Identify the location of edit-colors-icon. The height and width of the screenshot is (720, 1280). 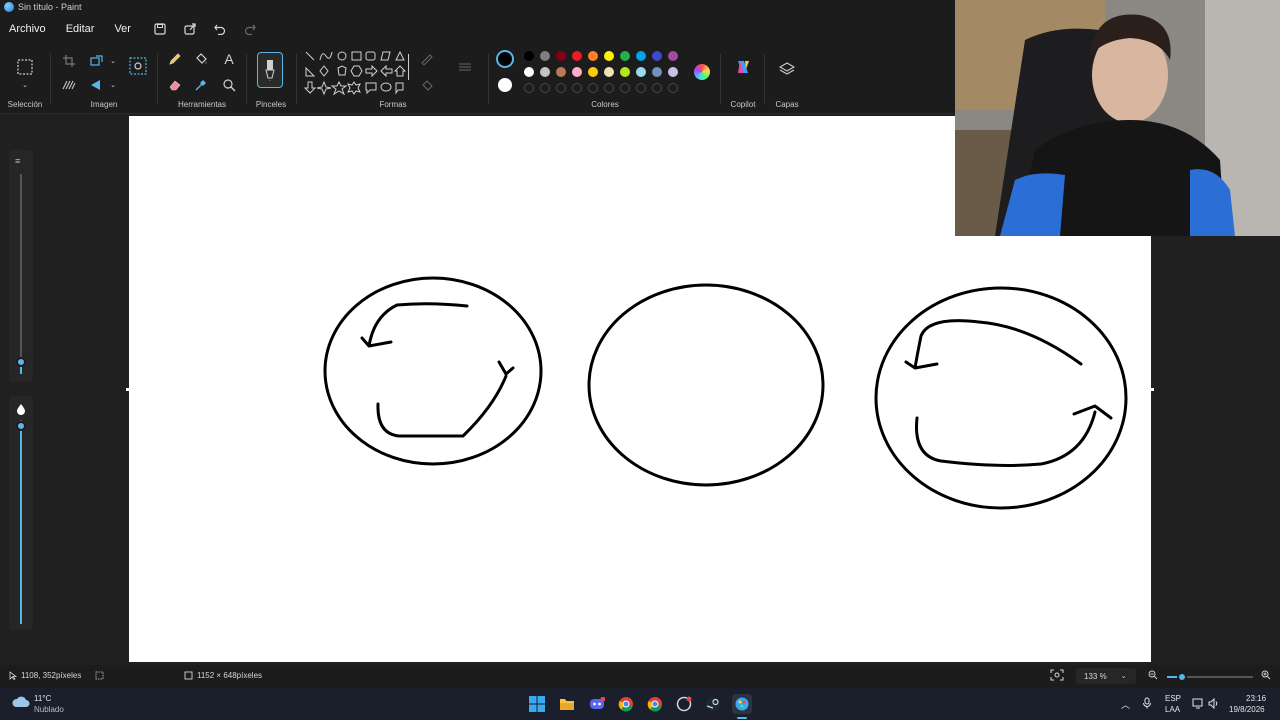
(702, 72).